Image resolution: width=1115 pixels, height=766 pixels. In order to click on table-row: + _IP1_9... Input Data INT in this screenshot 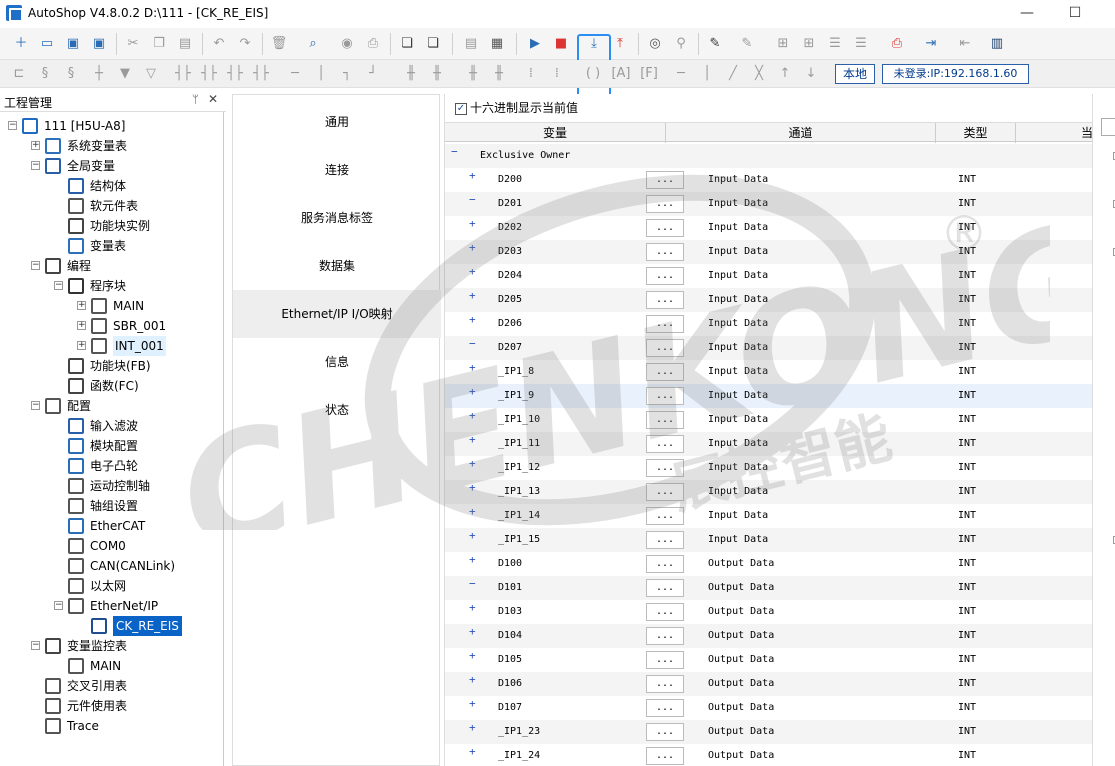, I will do `click(769, 396)`.